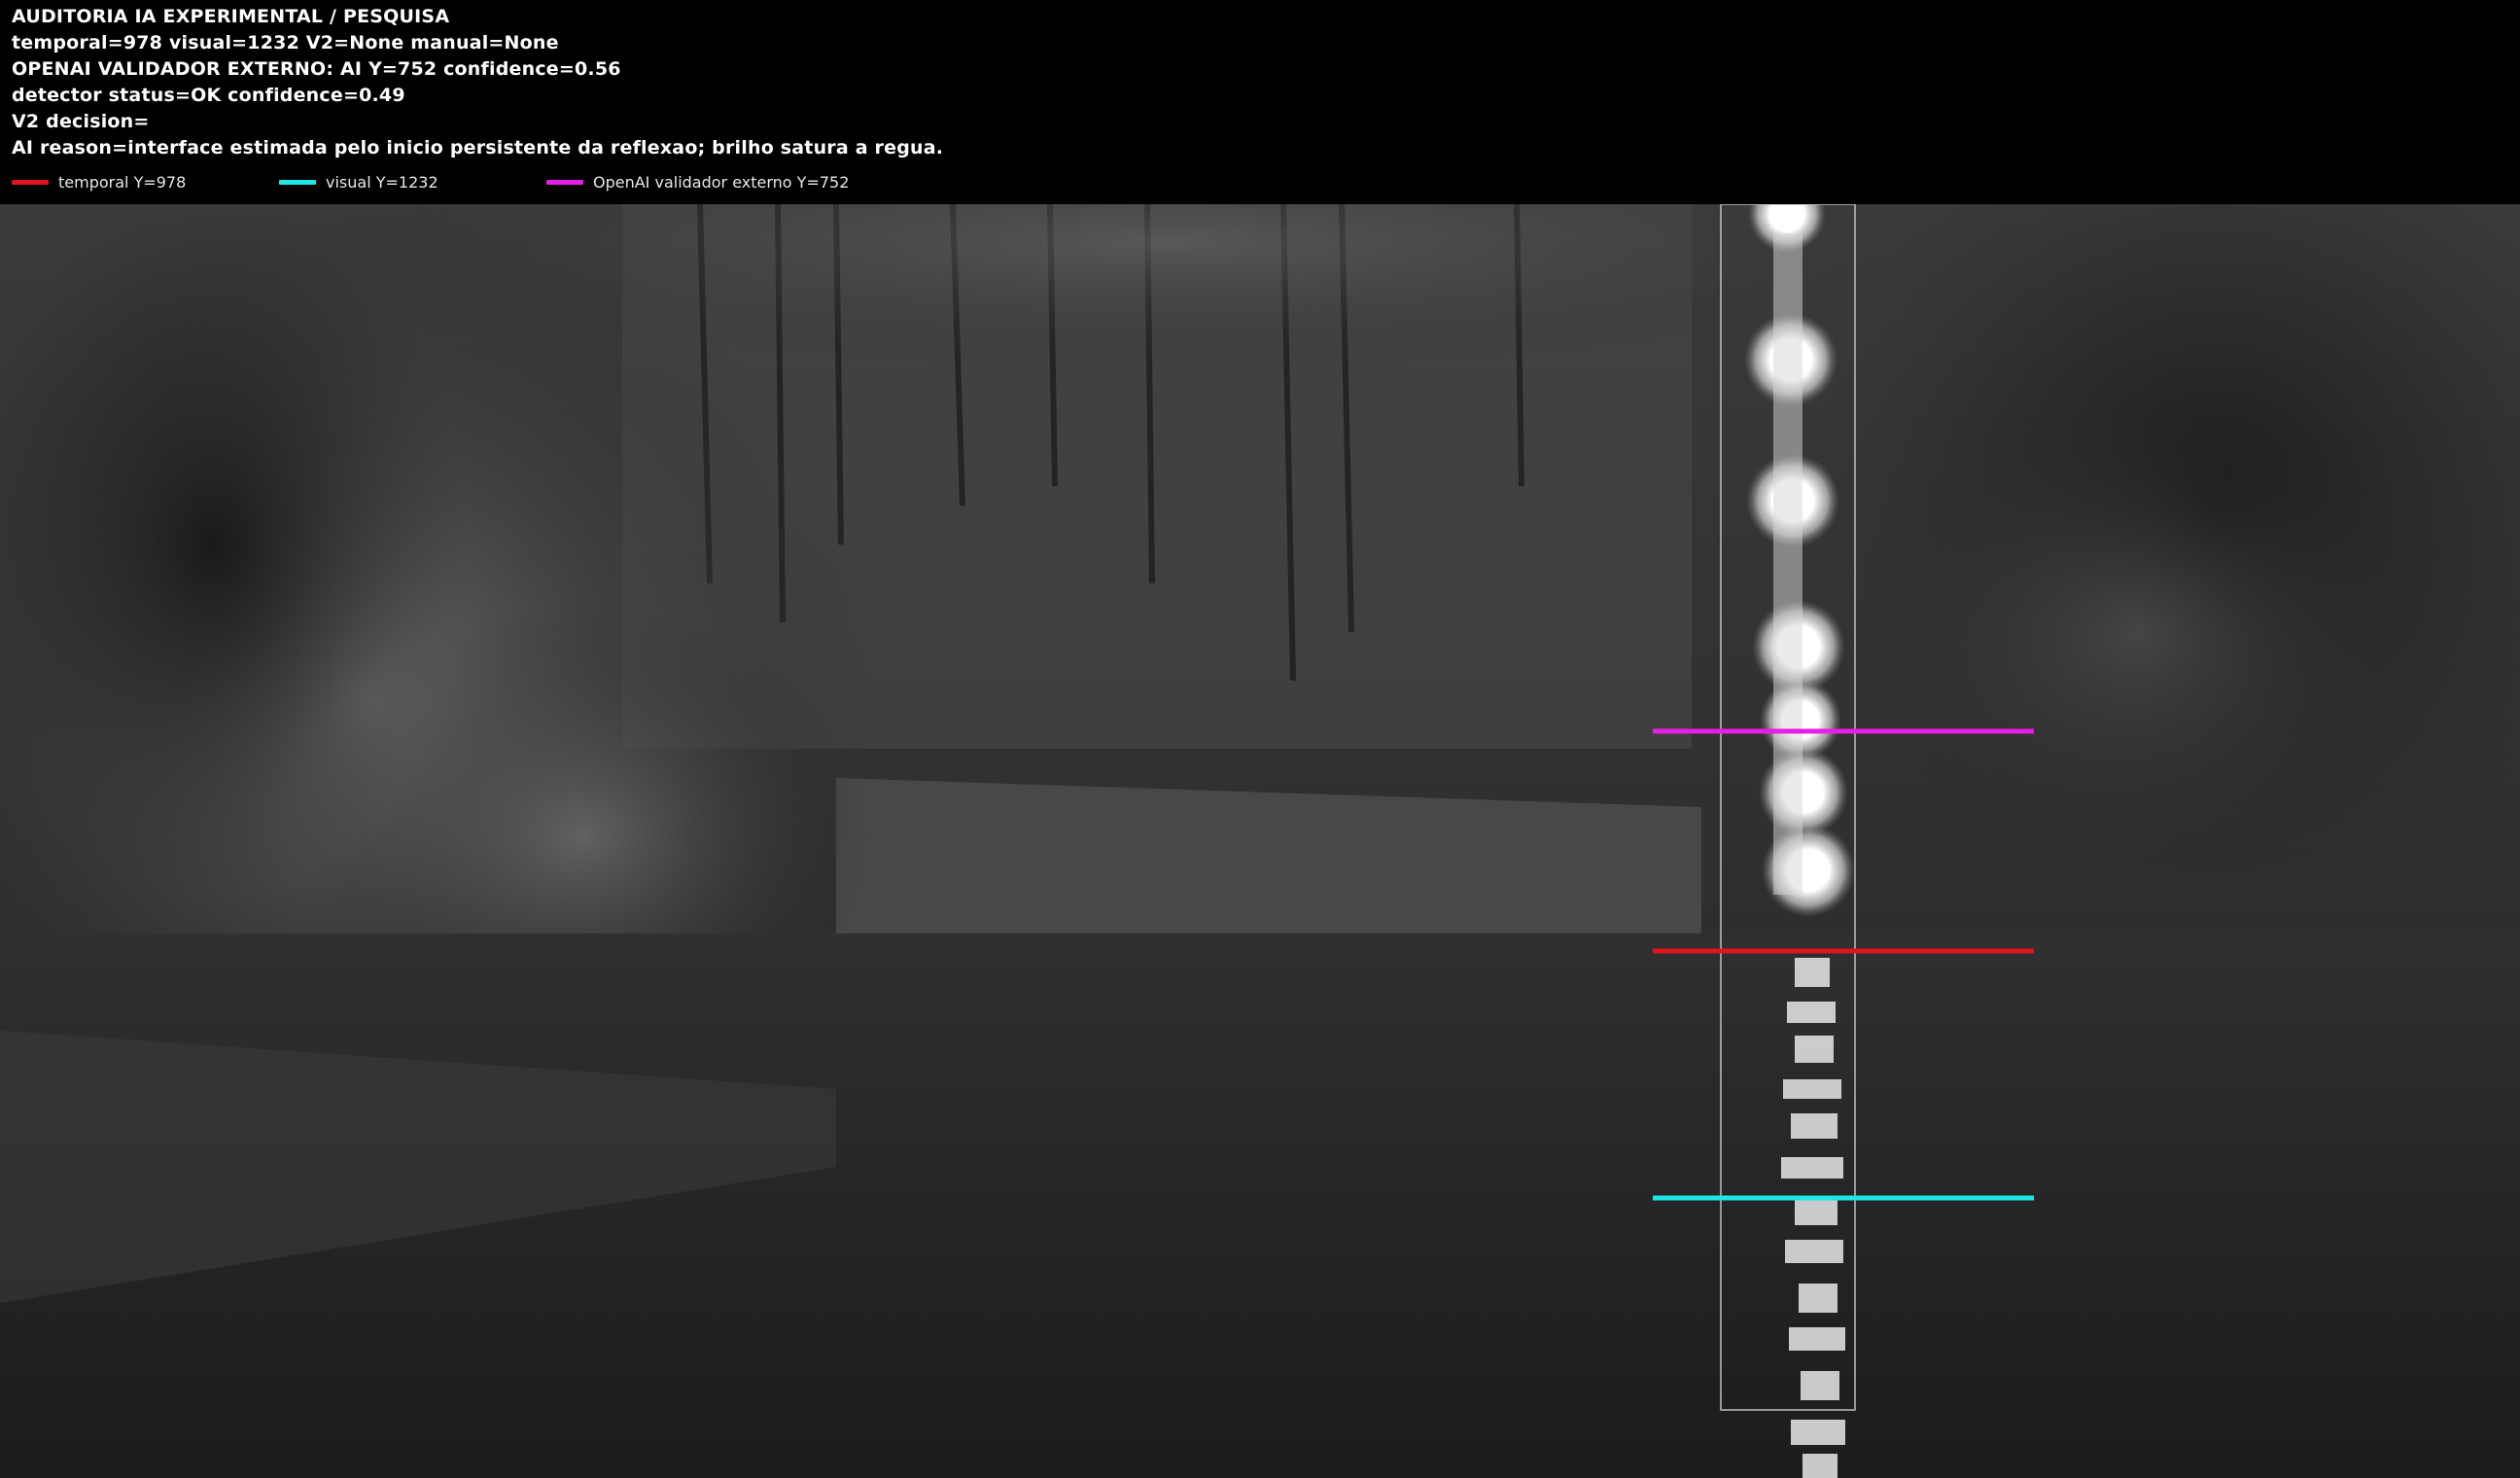 Image resolution: width=2520 pixels, height=1478 pixels. I want to click on legend-label-openai: OpenAI validador externo Y=752, so click(721, 182).